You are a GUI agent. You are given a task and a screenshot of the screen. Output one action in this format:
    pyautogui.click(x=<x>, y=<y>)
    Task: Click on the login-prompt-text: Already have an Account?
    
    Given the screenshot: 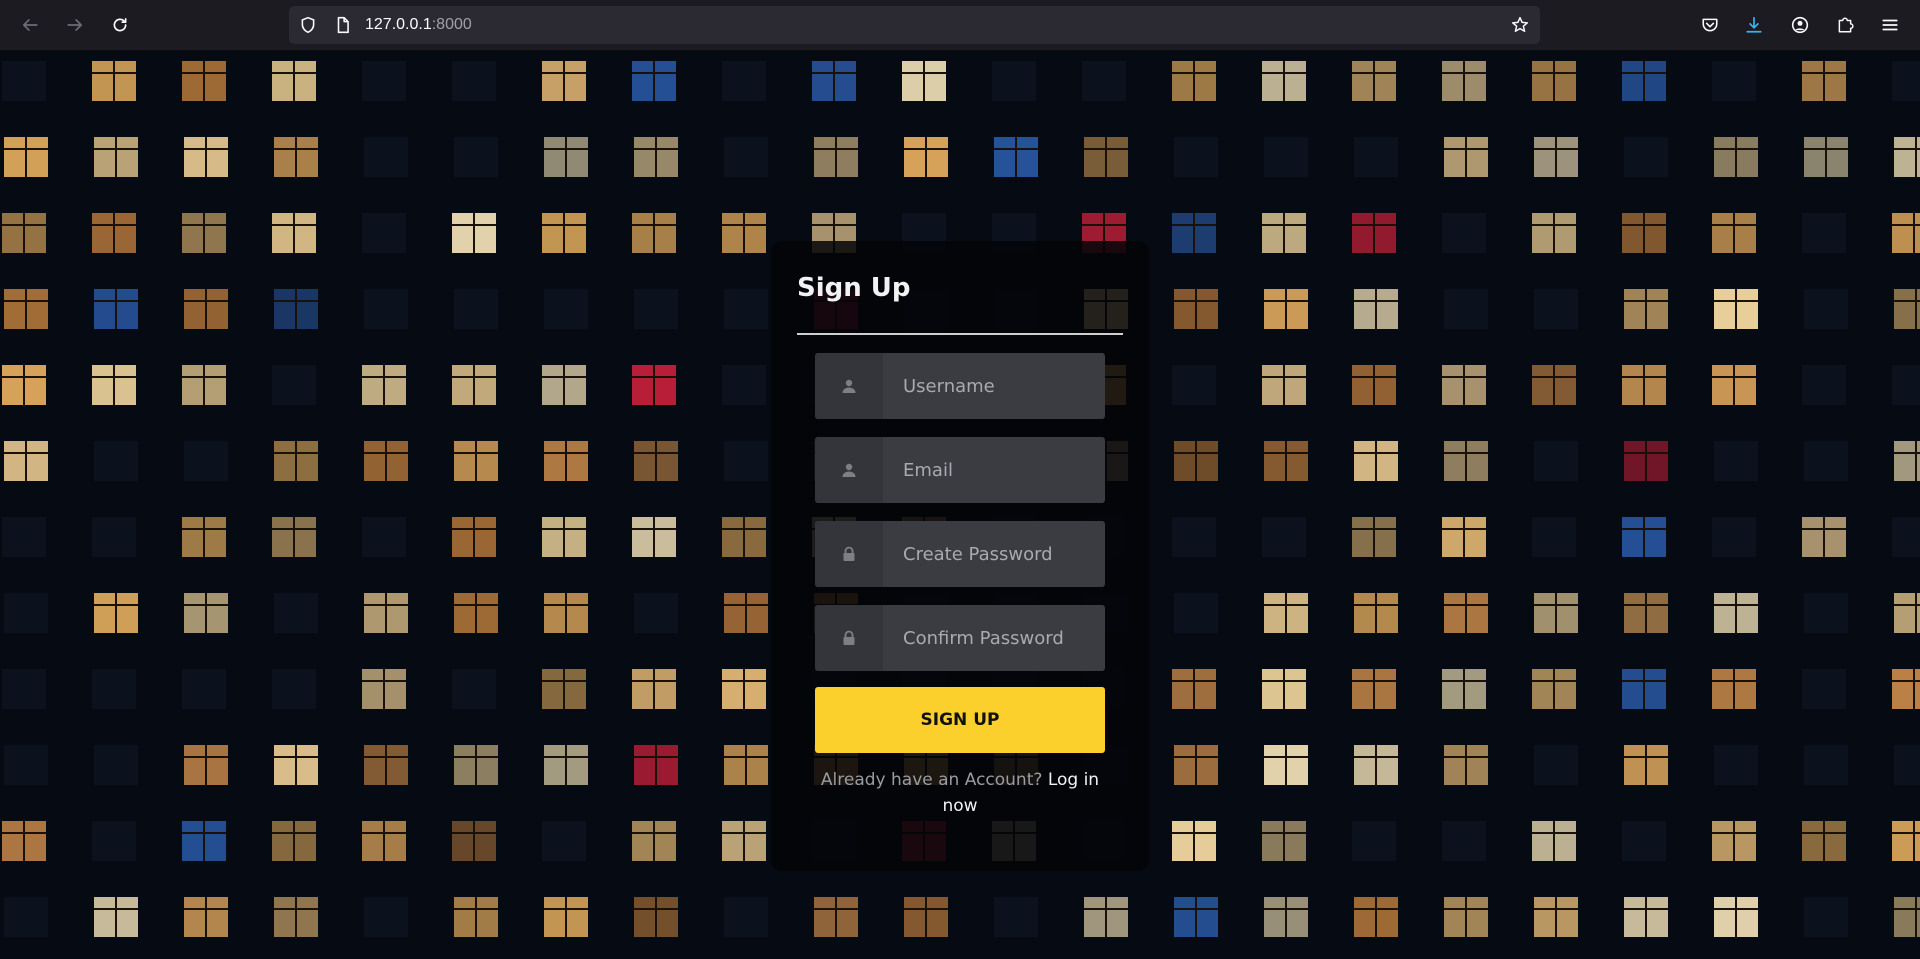 What is the action you would take?
    pyautogui.click(x=931, y=780)
    